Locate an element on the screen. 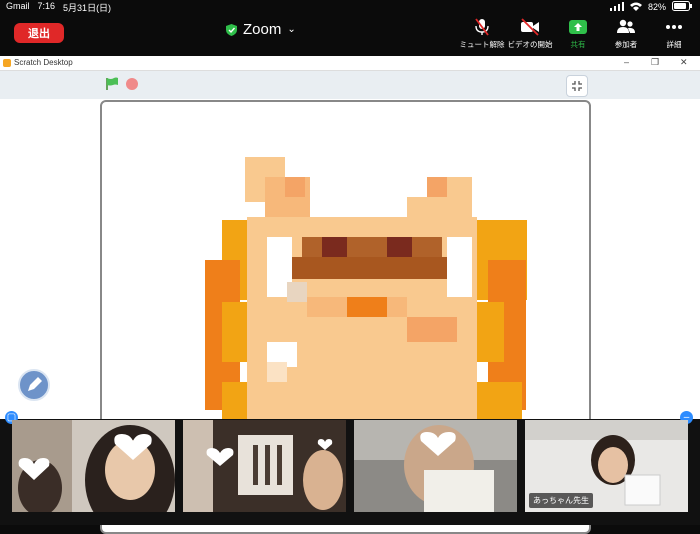  time-label: 7:16 is located at coordinates (46, 6).